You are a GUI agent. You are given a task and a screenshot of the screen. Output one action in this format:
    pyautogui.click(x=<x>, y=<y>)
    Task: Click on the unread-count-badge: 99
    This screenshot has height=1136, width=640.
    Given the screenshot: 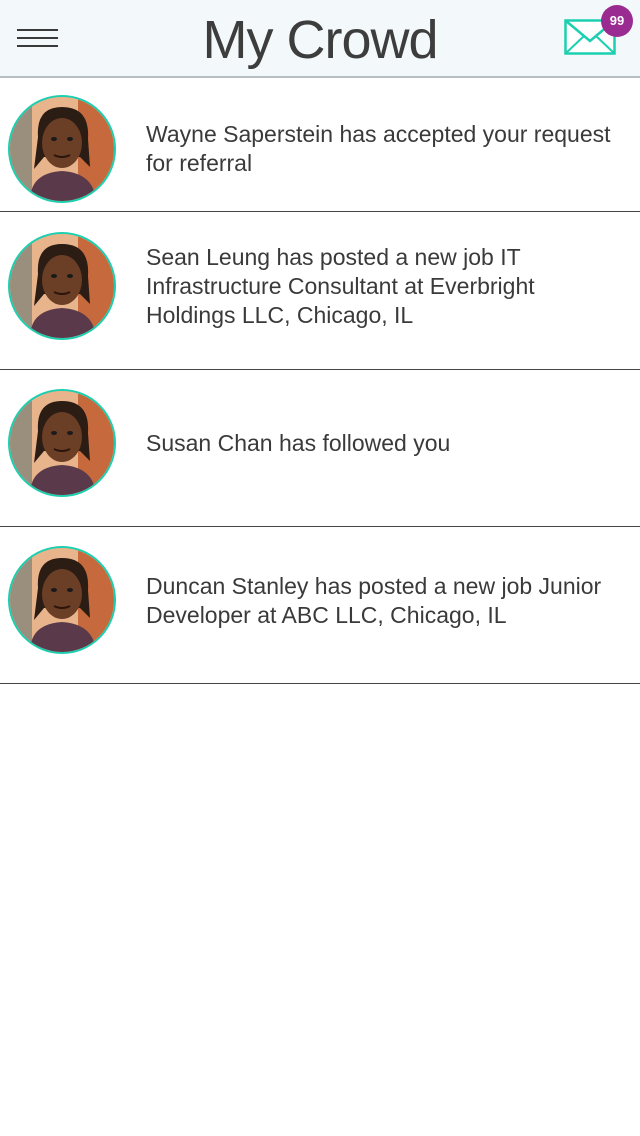 What is the action you would take?
    pyautogui.click(x=617, y=21)
    